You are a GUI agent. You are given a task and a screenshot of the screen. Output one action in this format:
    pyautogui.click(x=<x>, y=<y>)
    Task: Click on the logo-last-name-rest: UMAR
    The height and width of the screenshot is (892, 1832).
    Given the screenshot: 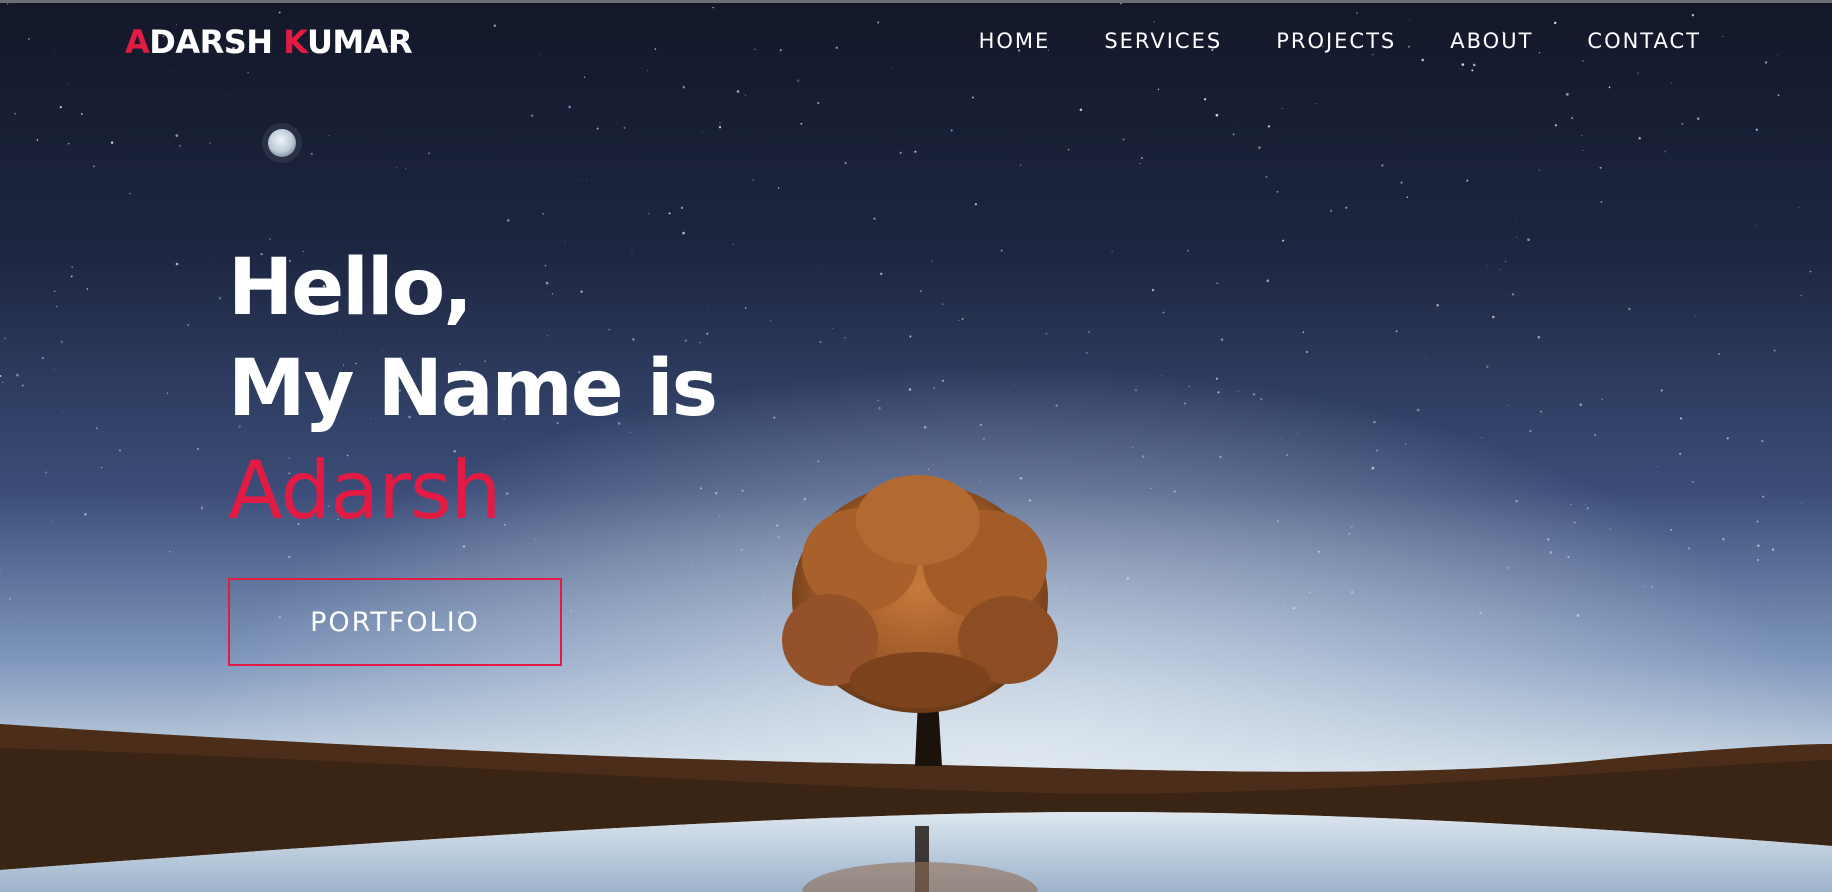 What is the action you would take?
    pyautogui.click(x=359, y=42)
    